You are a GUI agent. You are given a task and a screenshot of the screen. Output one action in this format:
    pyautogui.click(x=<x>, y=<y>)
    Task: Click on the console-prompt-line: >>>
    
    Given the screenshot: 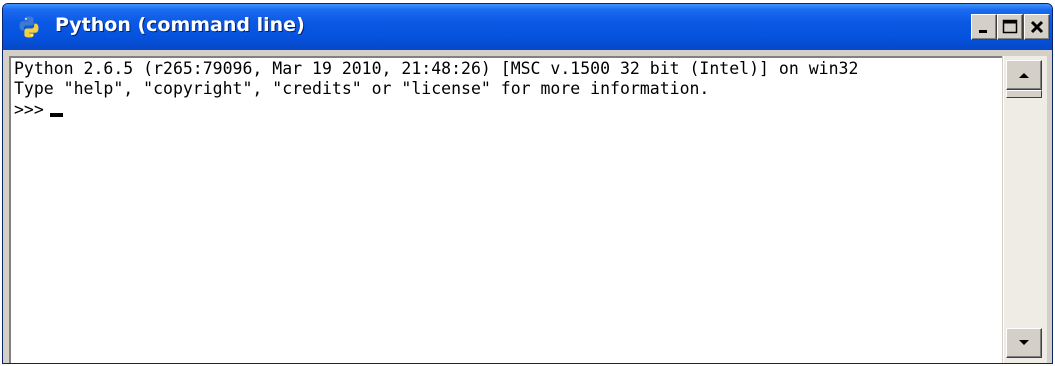 What is the action you would take?
    pyautogui.click(x=38, y=110)
    